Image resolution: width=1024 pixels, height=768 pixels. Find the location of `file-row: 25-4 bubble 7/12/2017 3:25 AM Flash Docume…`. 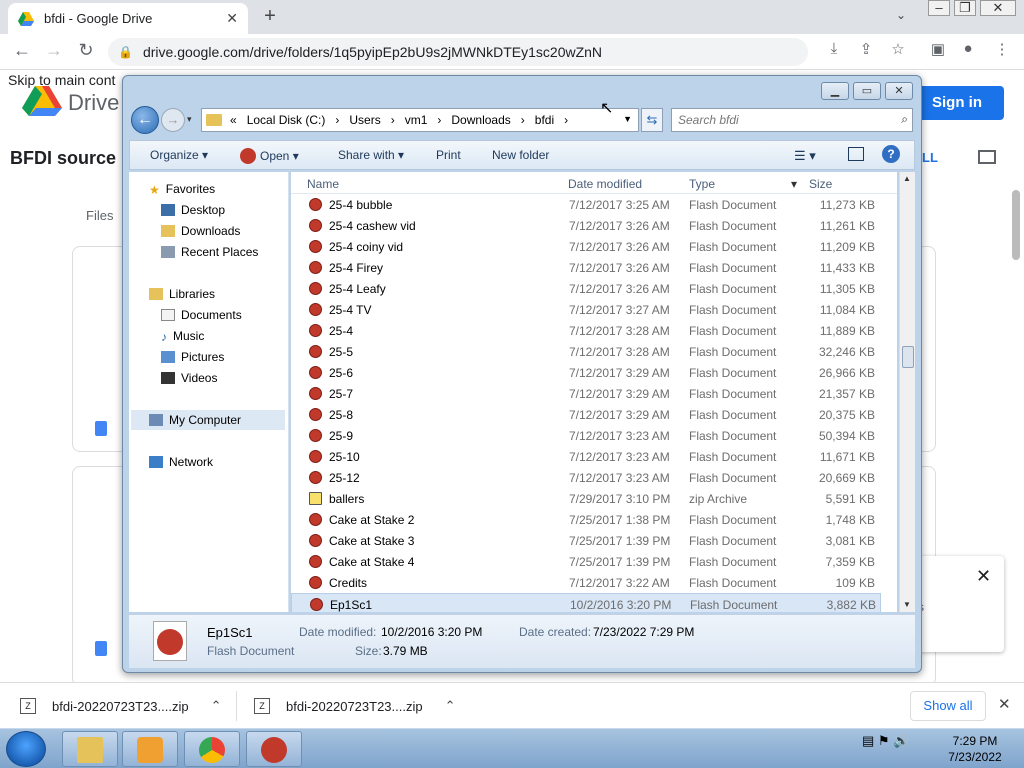

file-row: 25-4 bubble 7/12/2017 3:25 AM Flash Docume… is located at coordinates (586, 204).